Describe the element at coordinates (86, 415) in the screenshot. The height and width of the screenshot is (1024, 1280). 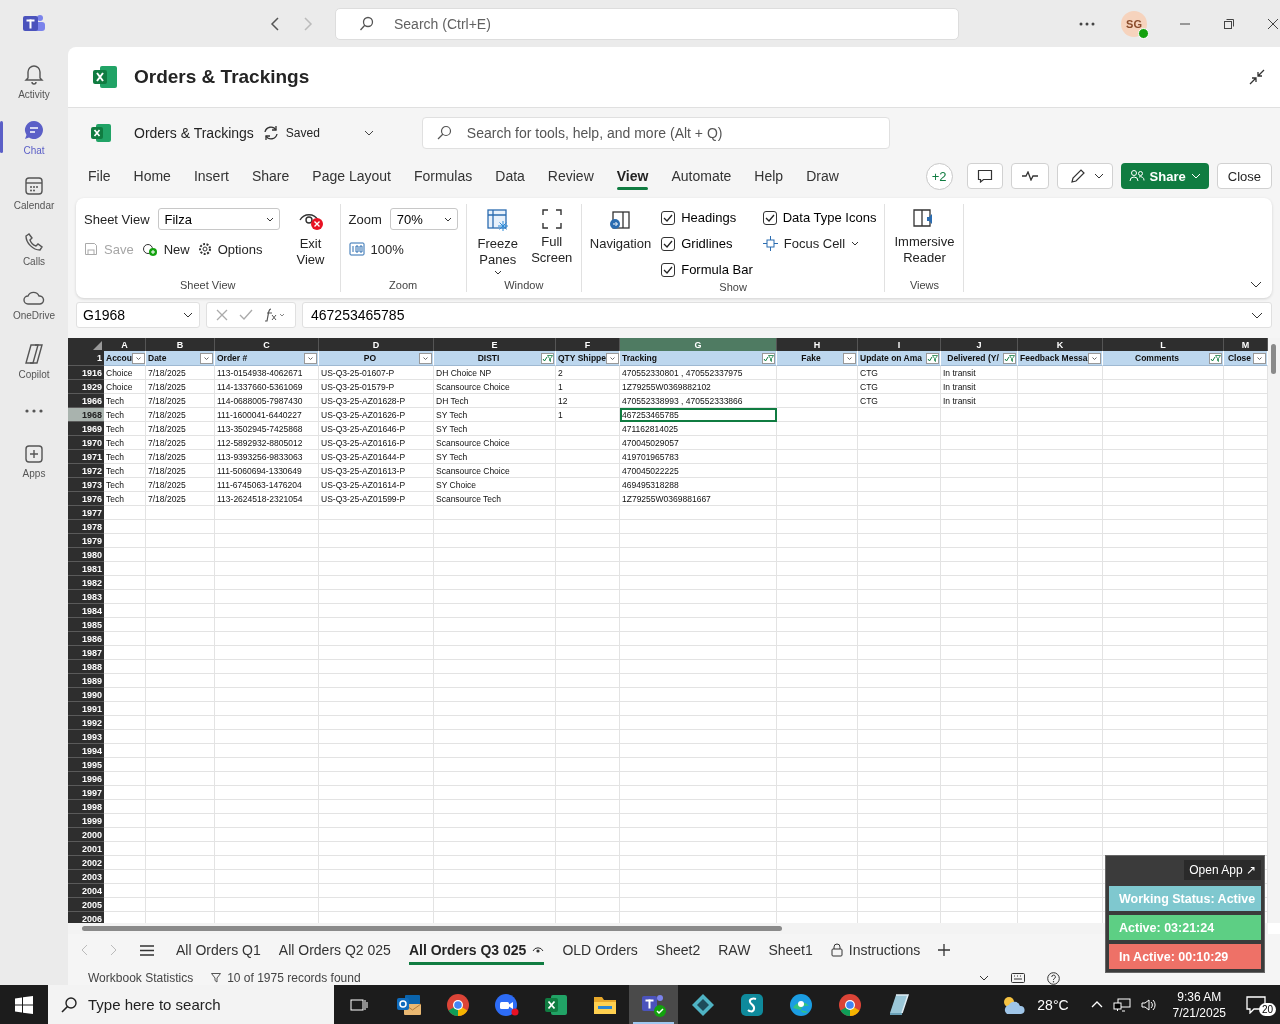
I see `row-header: 1968` at that location.